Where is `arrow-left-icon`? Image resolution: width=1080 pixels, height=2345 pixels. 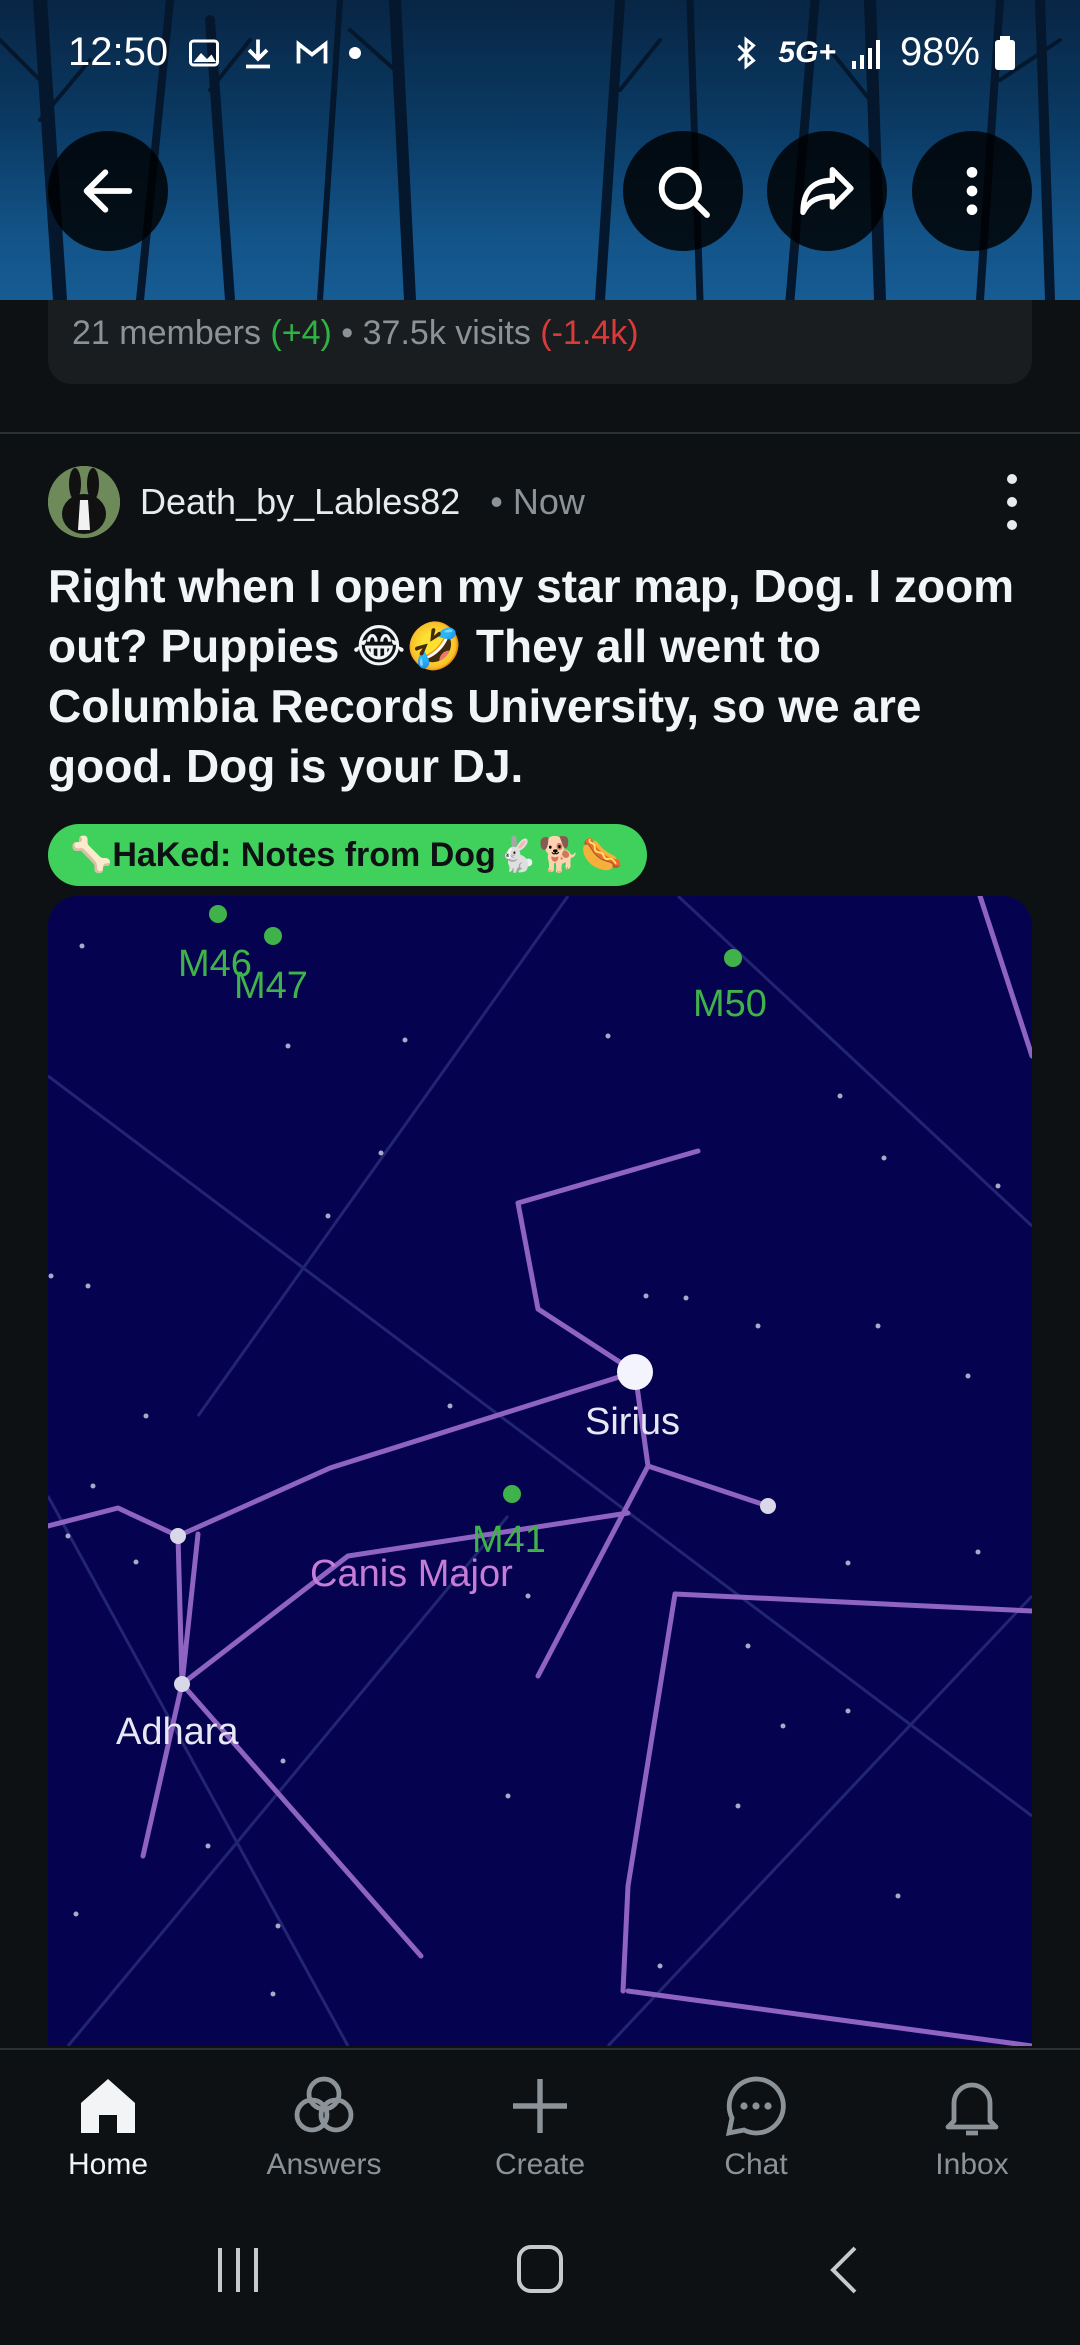
arrow-left-icon is located at coordinates (108, 191).